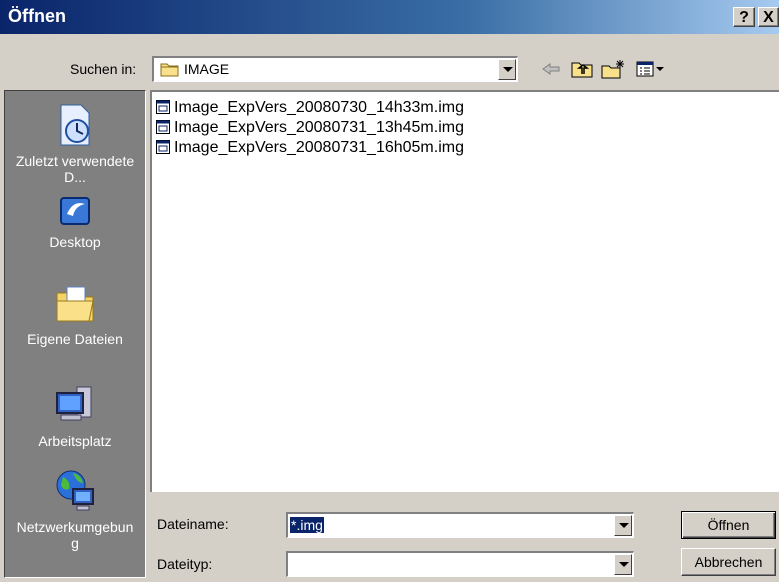  What do you see at coordinates (75, 211) in the screenshot?
I see `desktop-icon` at bounding box center [75, 211].